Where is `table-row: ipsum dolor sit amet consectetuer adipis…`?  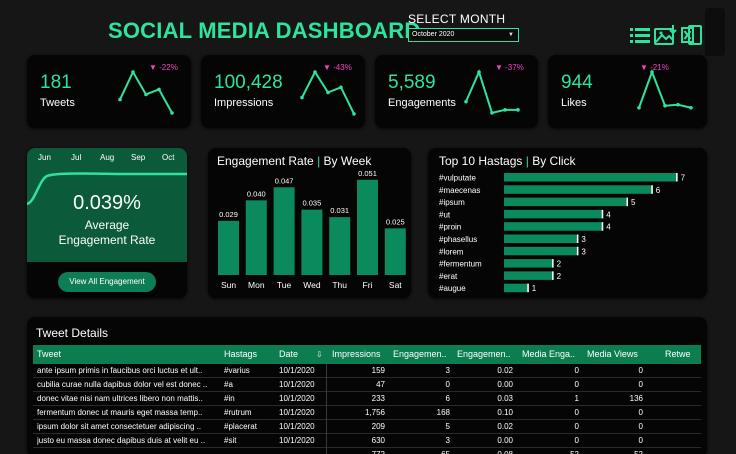 table-row: ipsum dolor sit amet consectetuer adipis… is located at coordinates (367, 427).